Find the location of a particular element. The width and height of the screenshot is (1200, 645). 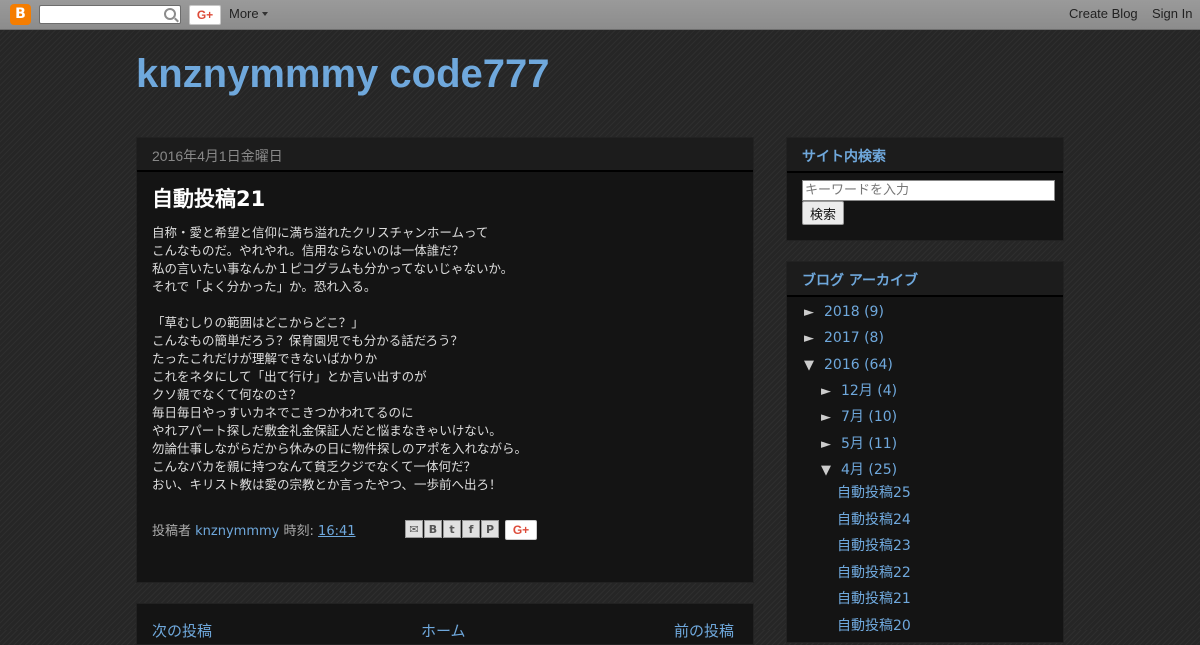

archive-year-2017: ► 2017 (8) is located at coordinates (844, 338).